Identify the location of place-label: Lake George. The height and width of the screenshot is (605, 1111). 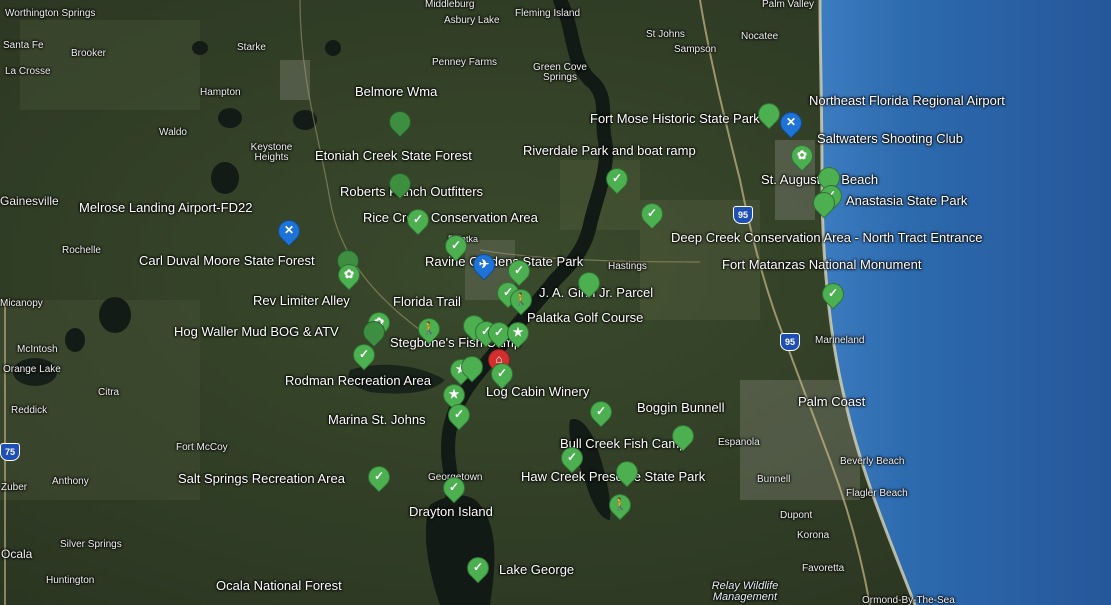
(536, 569).